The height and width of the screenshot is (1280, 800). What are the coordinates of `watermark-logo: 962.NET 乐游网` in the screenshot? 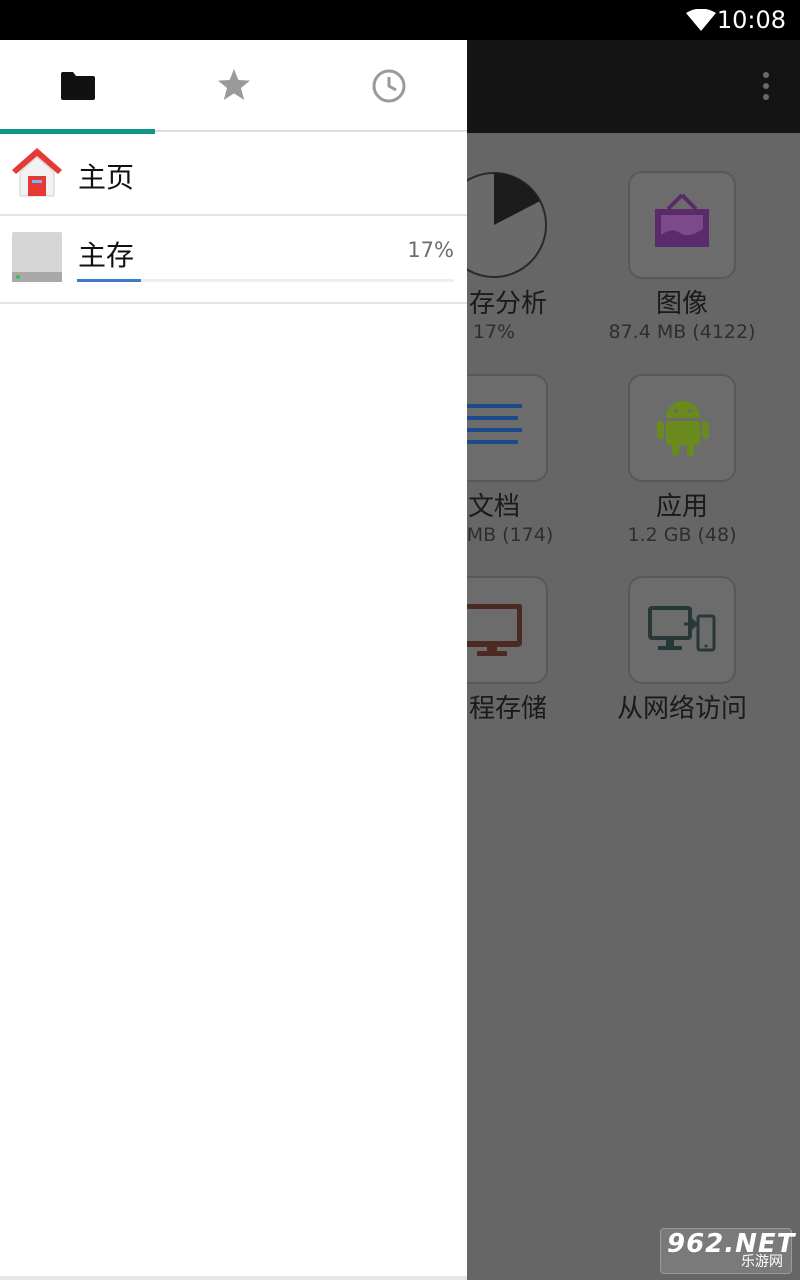 It's located at (727, 1251).